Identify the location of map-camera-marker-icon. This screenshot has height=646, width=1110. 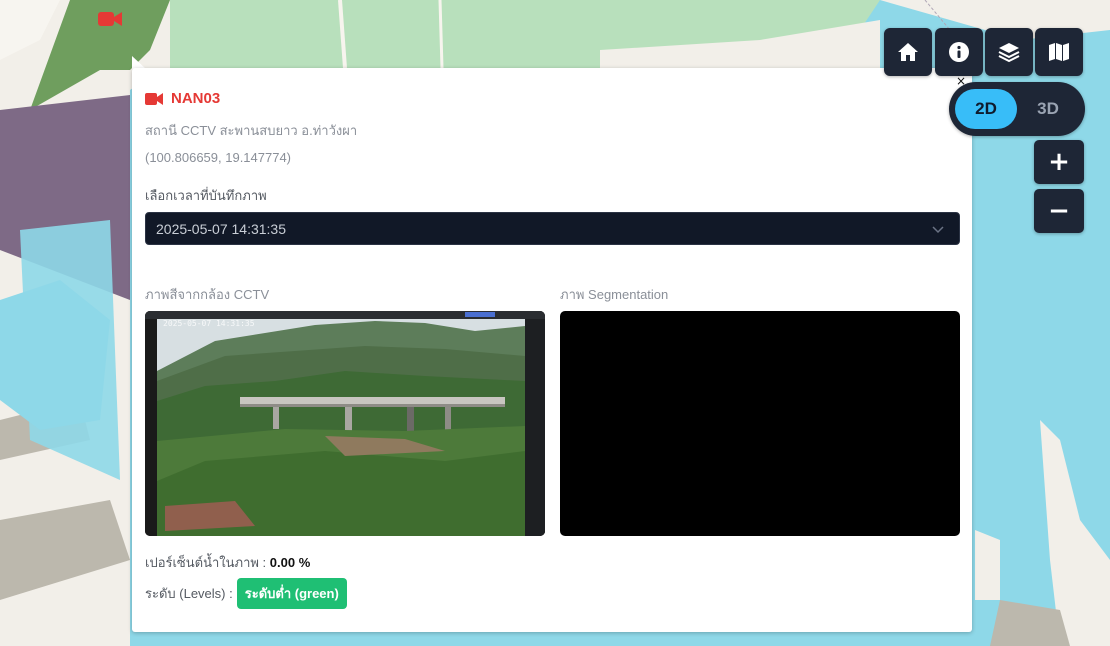
(110, 19).